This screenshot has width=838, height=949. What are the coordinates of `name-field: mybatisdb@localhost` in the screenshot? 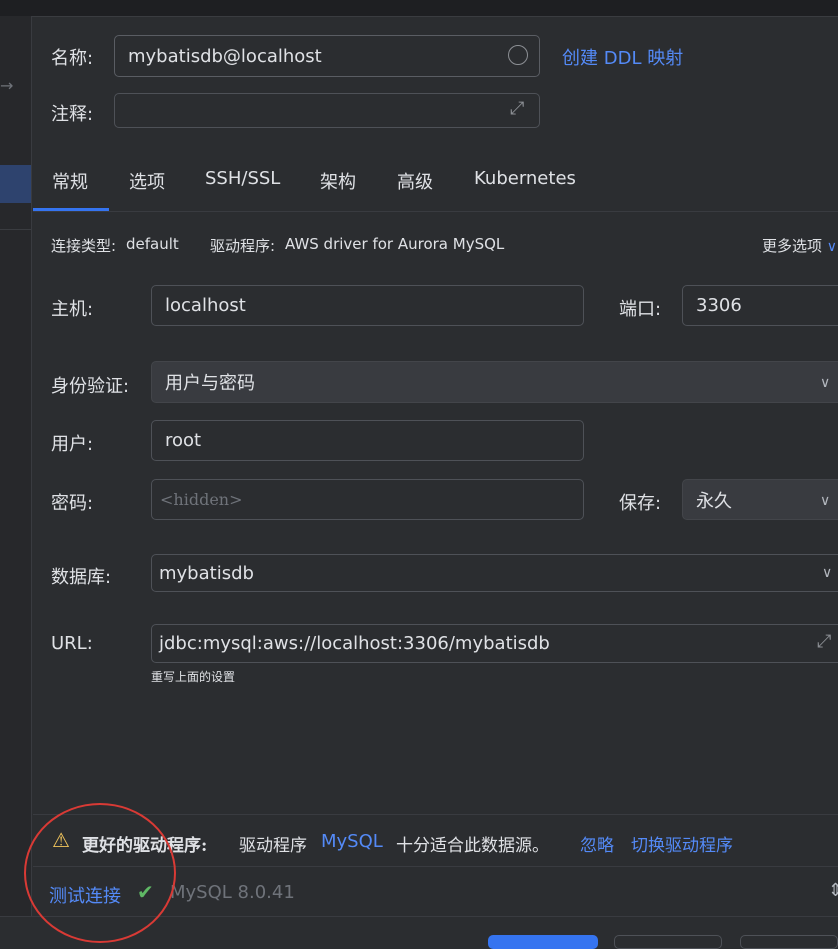 It's located at (327, 56).